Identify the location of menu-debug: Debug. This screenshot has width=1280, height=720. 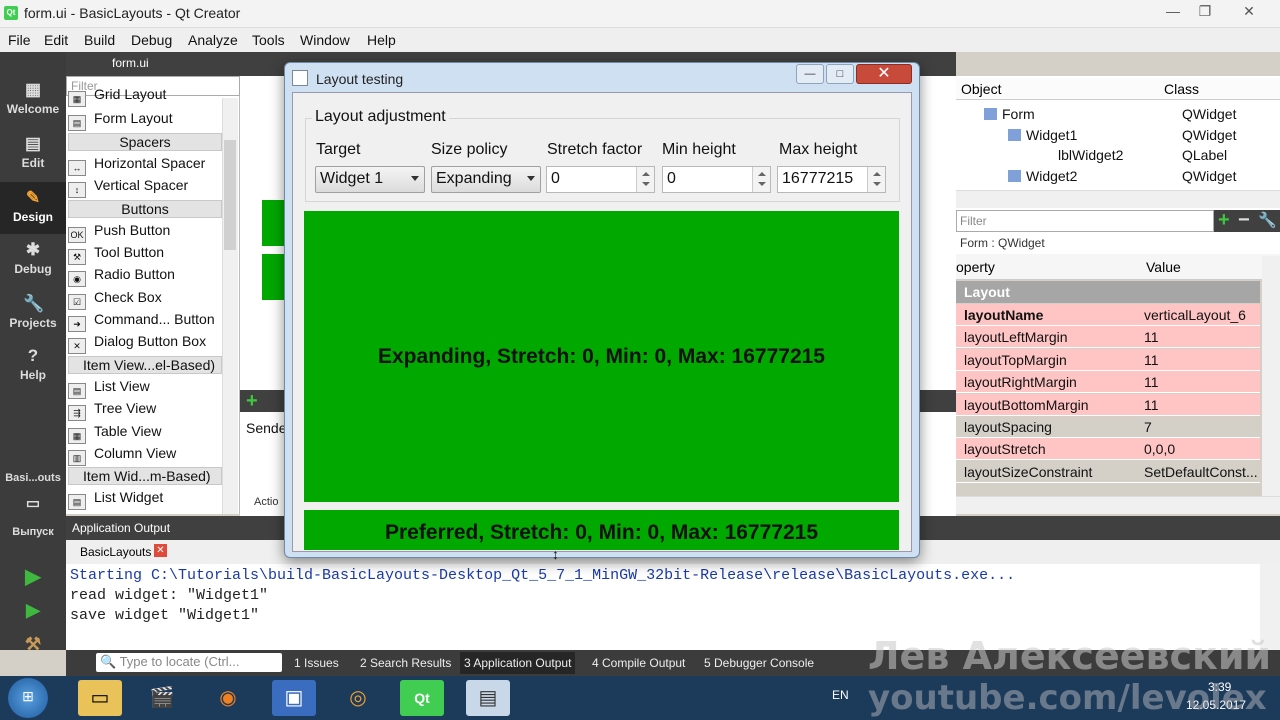
(151, 40).